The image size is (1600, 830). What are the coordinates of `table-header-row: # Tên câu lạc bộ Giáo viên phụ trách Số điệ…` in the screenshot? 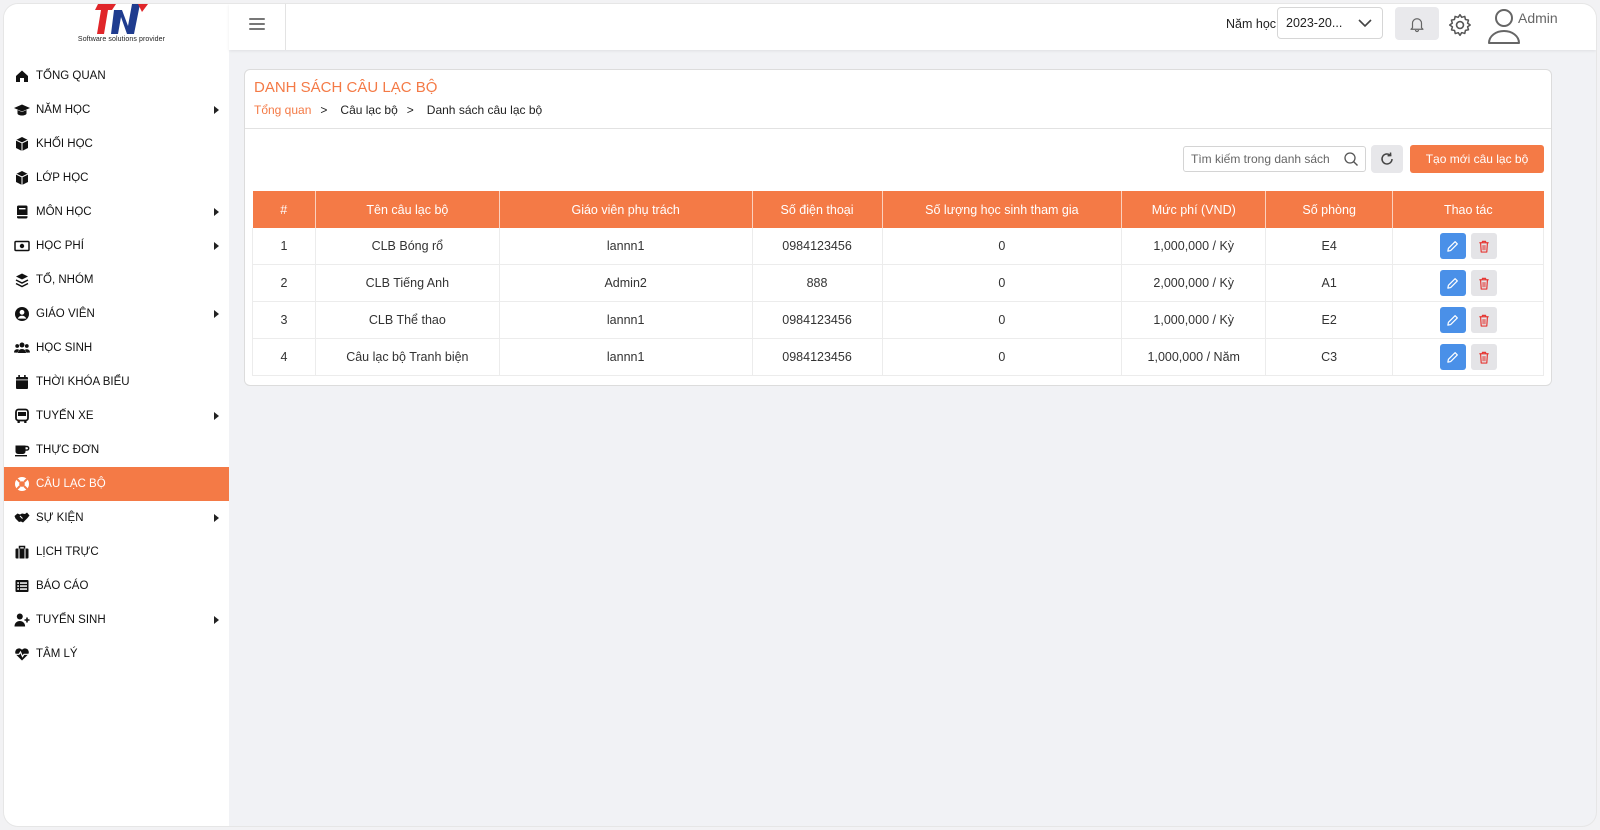 It's located at (898, 209).